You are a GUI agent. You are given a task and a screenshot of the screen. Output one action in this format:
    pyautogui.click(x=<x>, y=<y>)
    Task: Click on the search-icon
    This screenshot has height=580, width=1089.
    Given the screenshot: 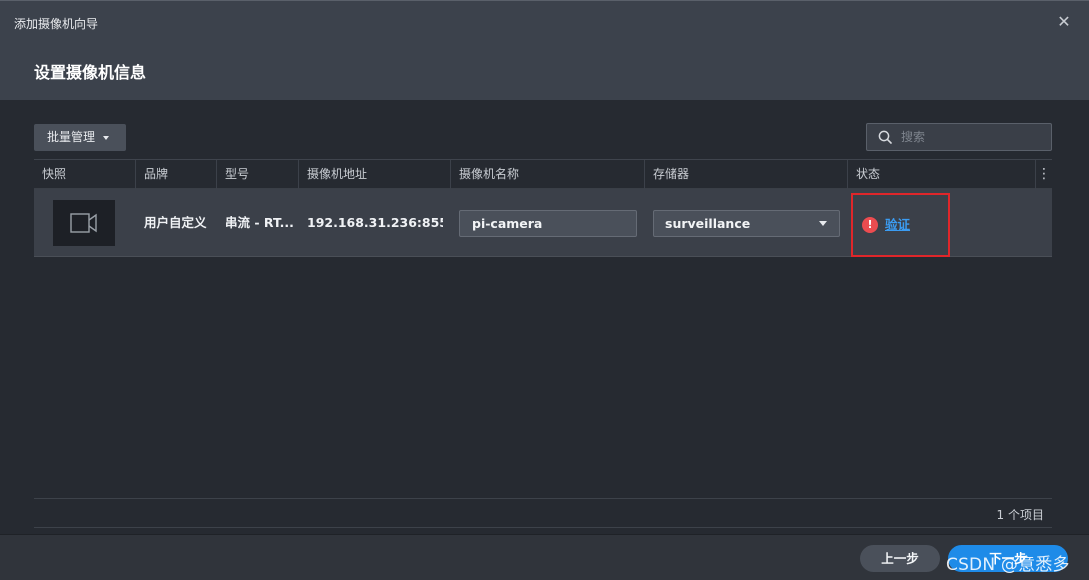 What is the action you would take?
    pyautogui.click(x=885, y=137)
    